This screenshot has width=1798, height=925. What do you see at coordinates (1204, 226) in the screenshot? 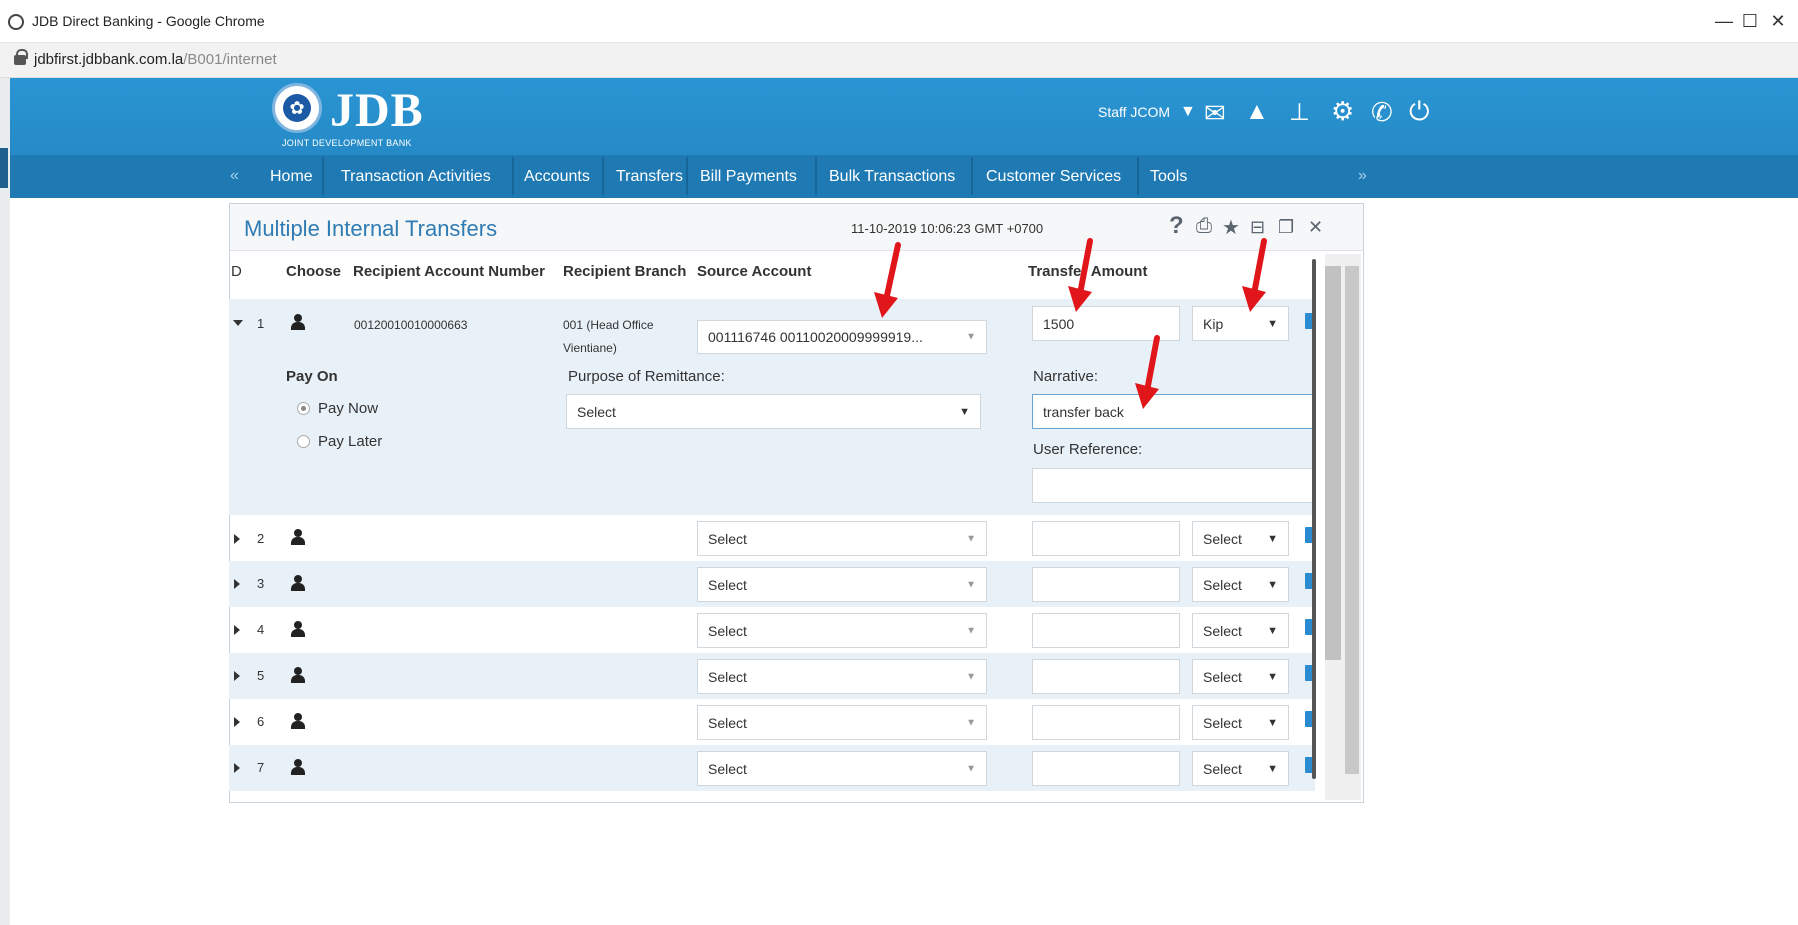
I see `print-icon: ⎙` at bounding box center [1204, 226].